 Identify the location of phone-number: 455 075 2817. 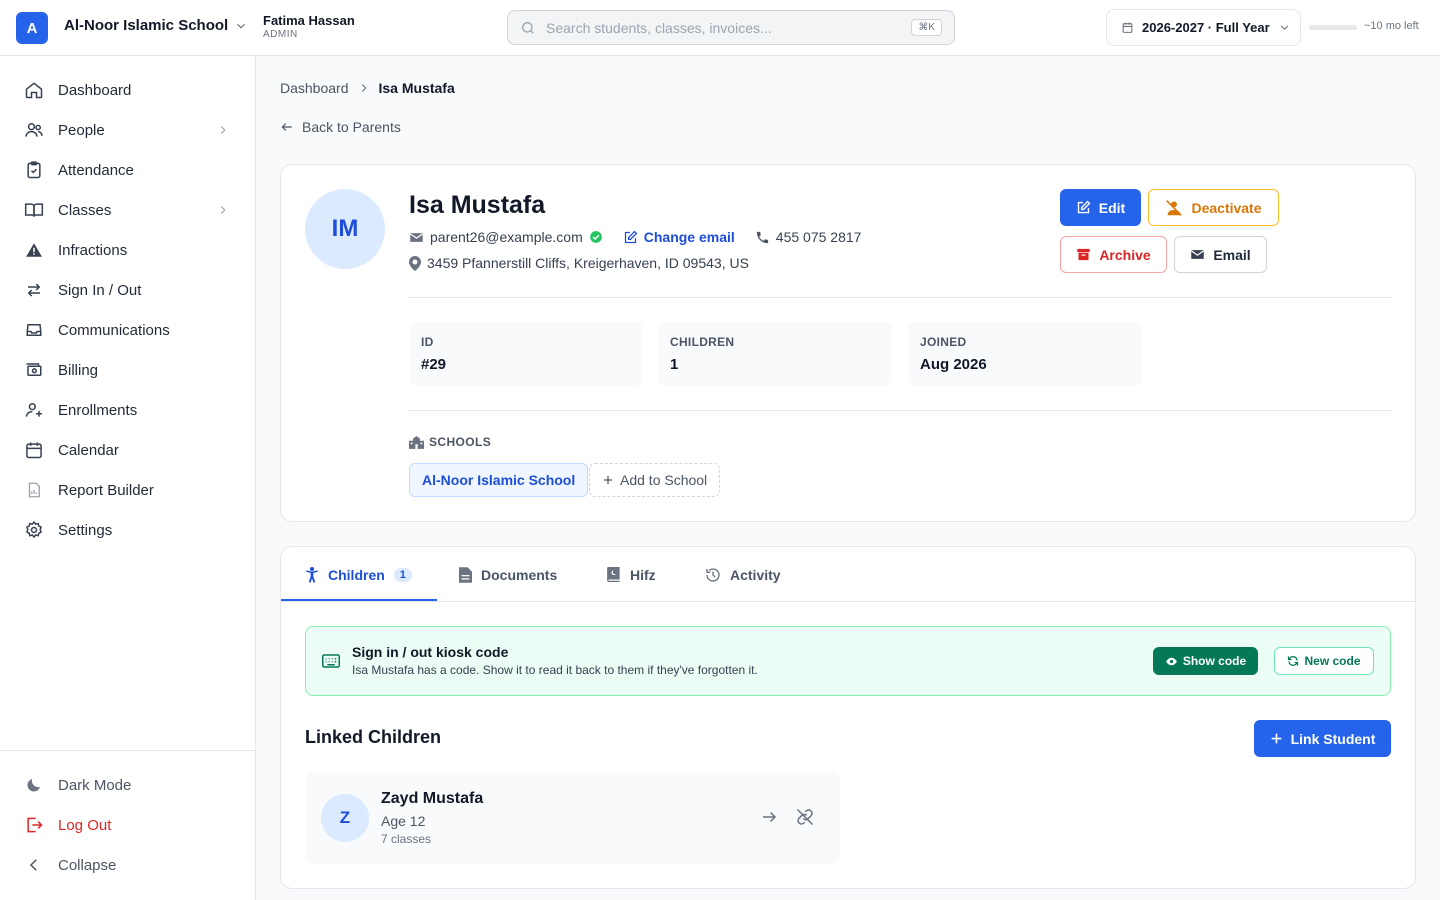
(808, 237).